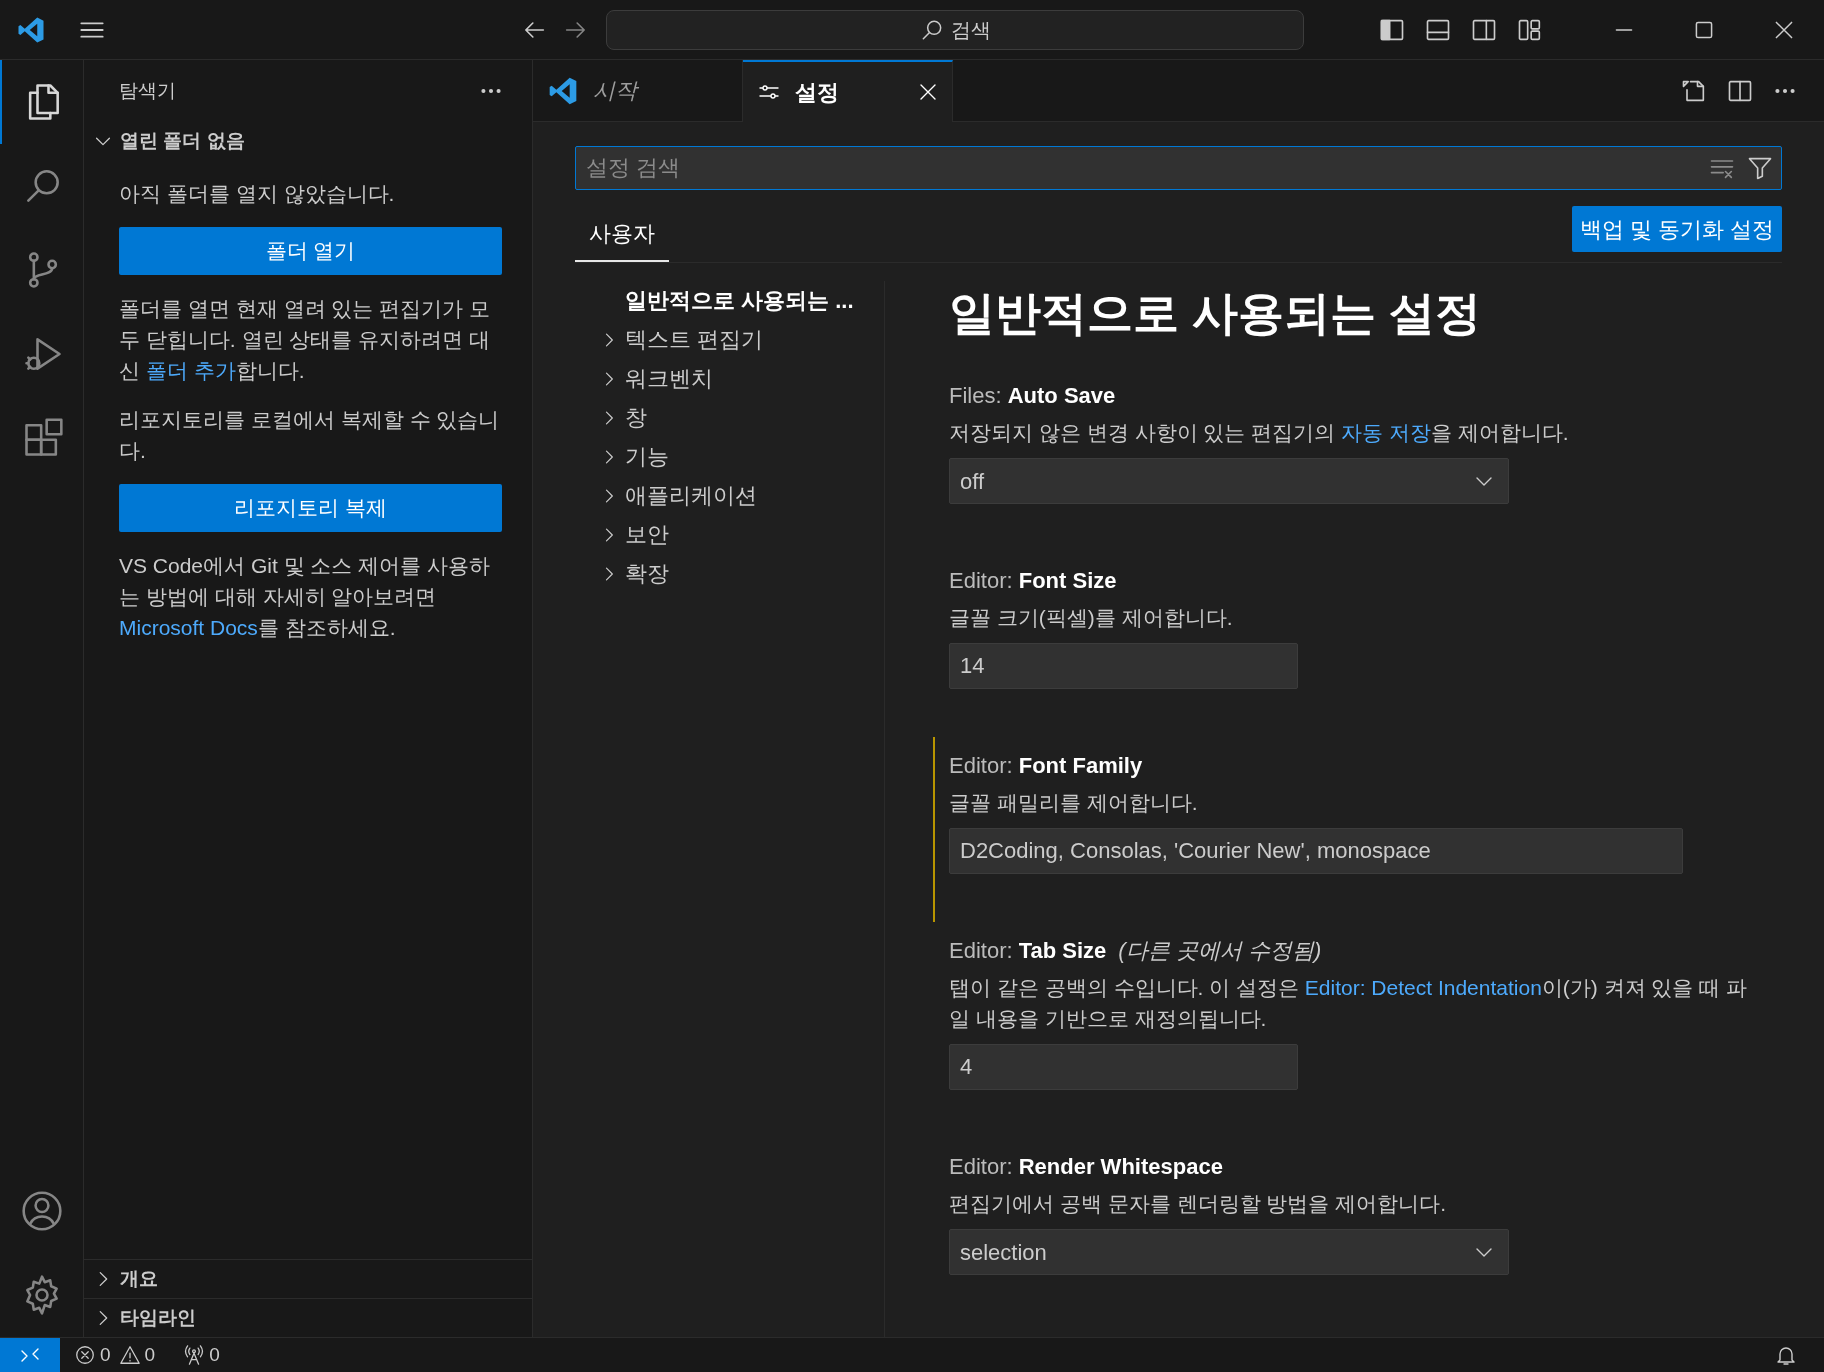  I want to click on warning-icon, so click(129, 1355).